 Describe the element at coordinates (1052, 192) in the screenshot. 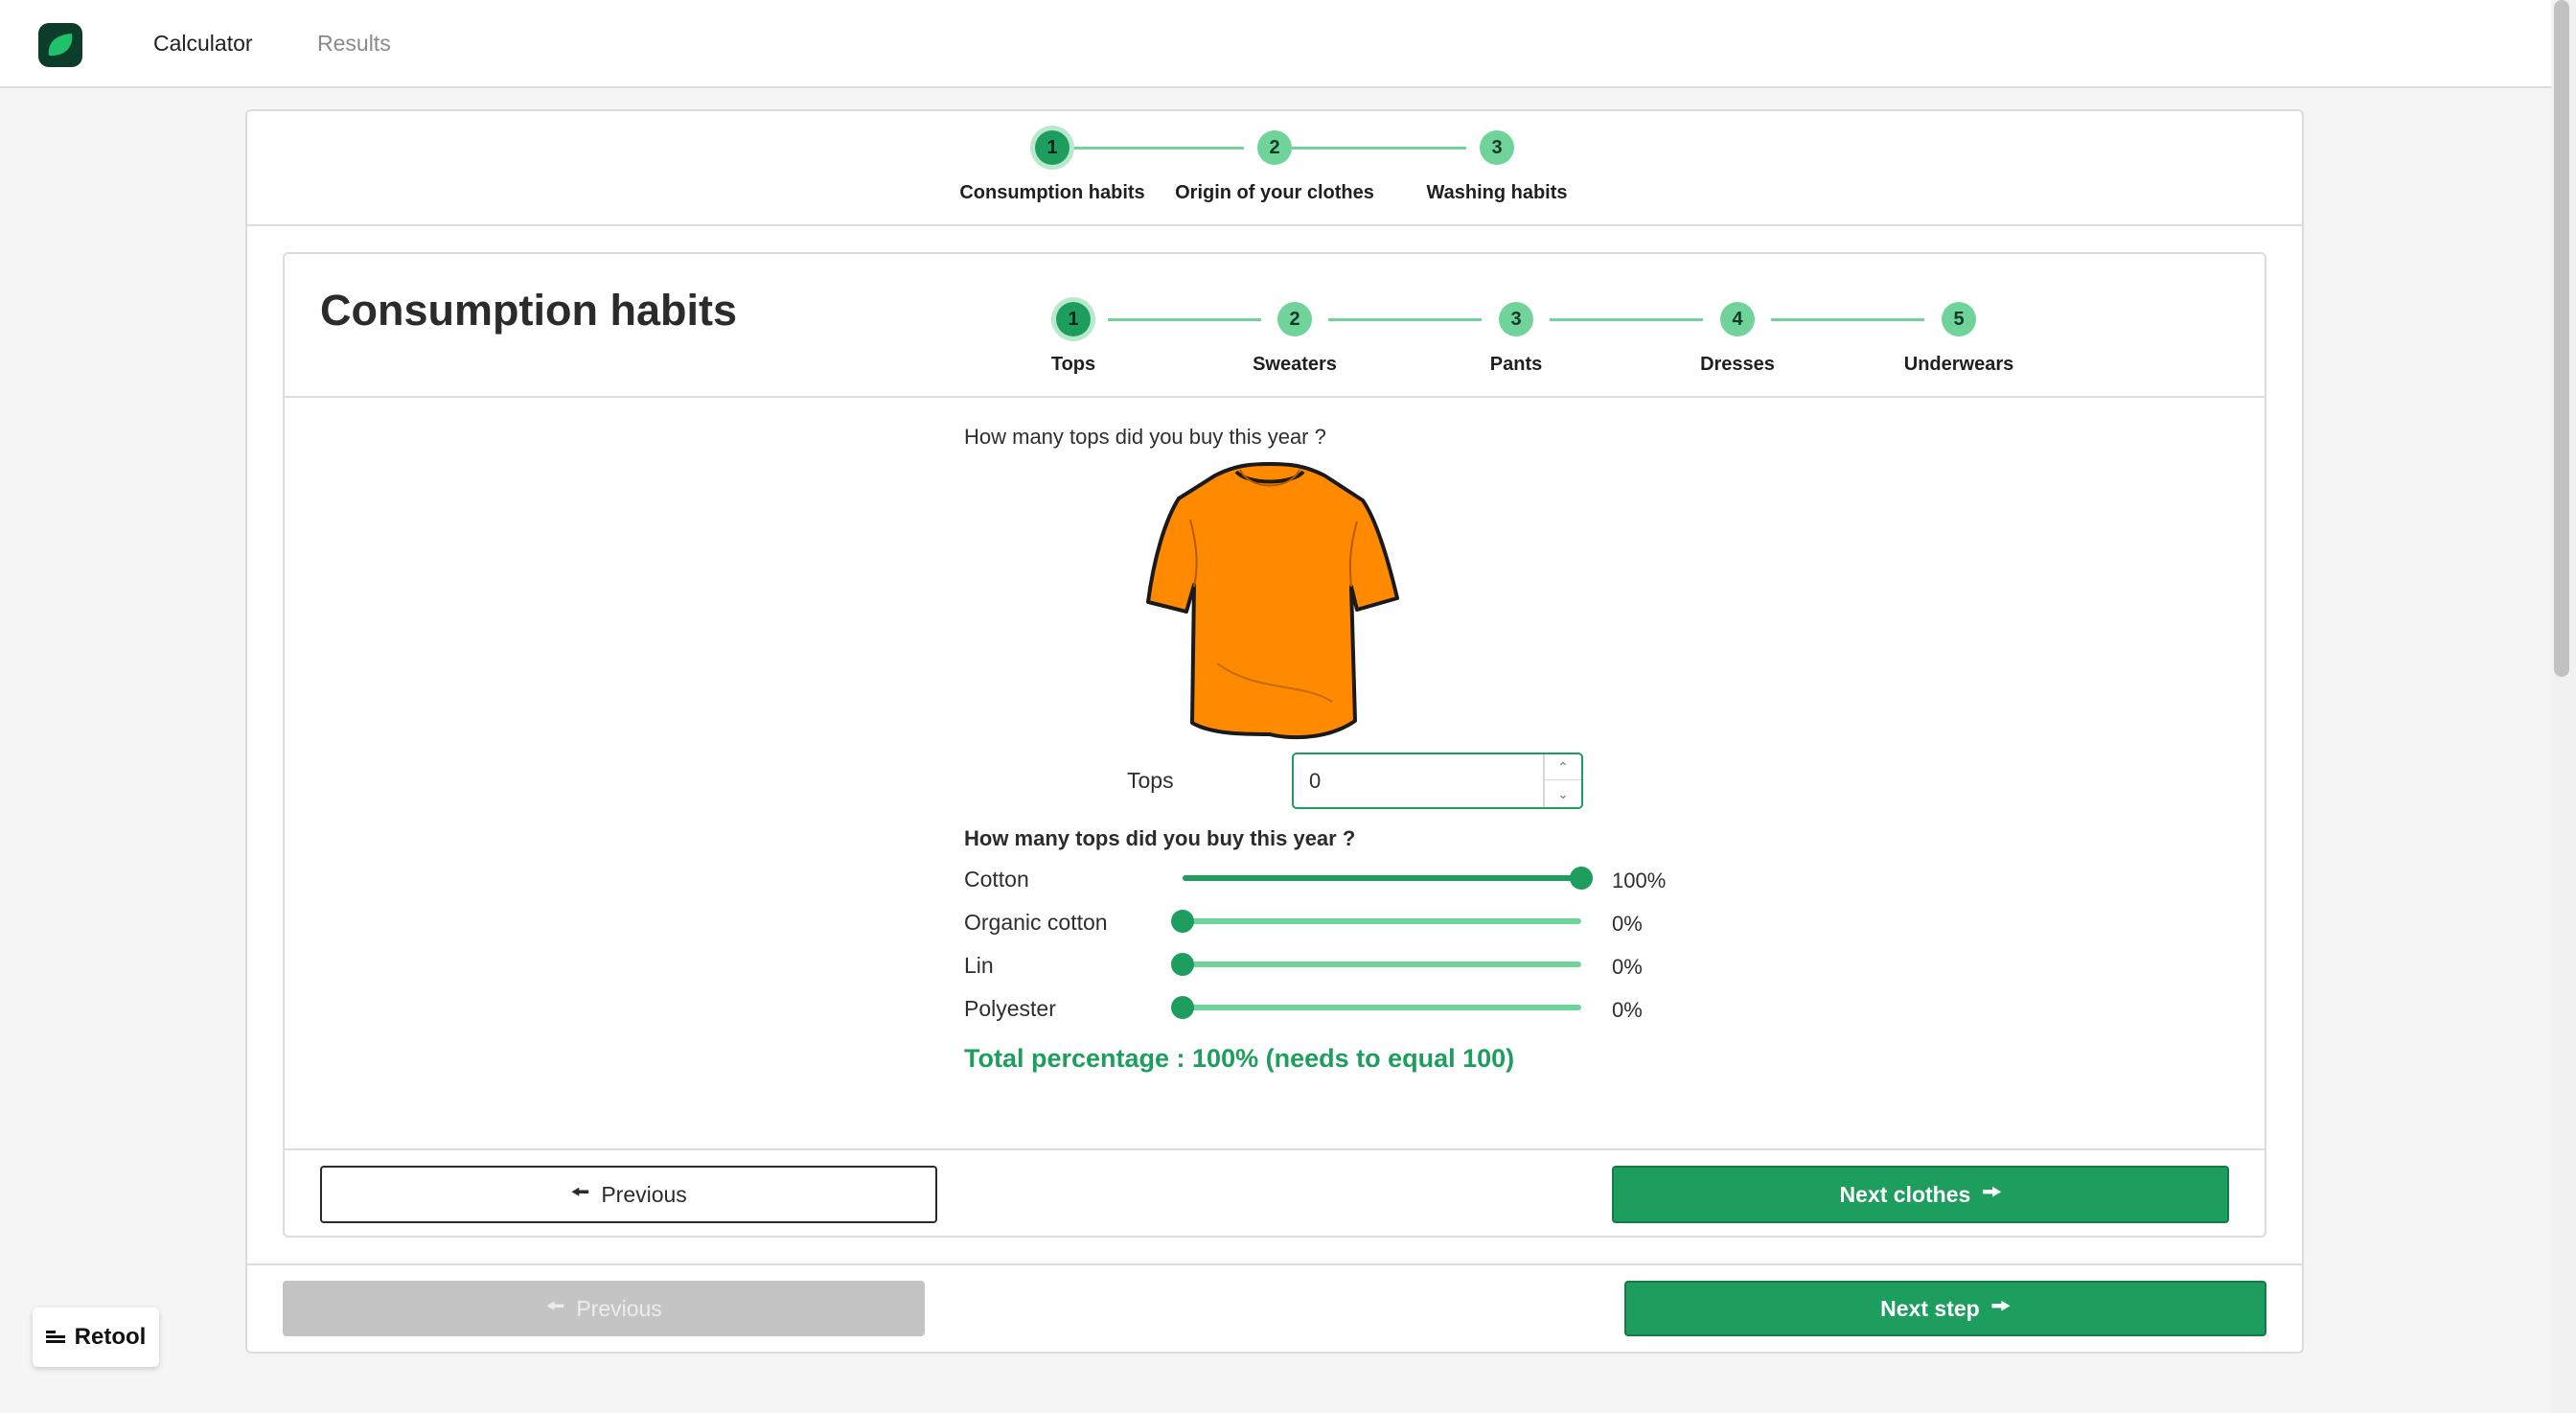

I see `main-step-label-1: Consumption habits` at that location.